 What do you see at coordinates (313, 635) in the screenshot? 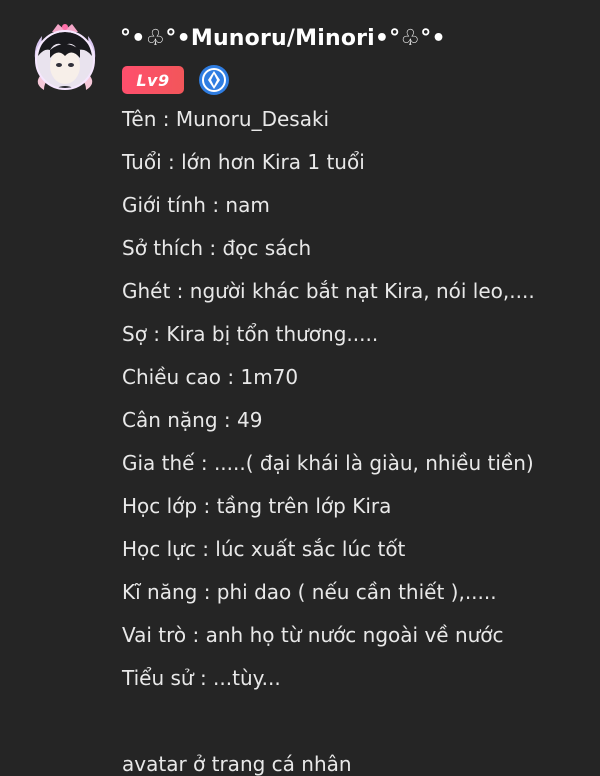
I see `info-line-role: Vai trò : anh họ từ nước ngoài về nước` at bounding box center [313, 635].